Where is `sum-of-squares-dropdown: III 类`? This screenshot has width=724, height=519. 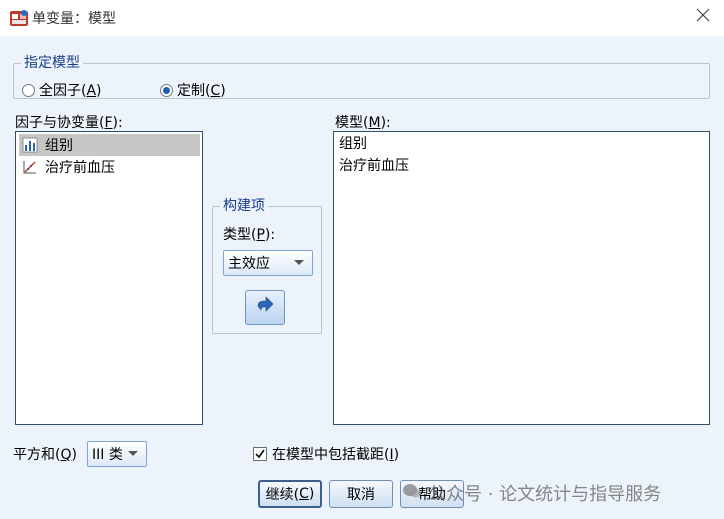
sum-of-squares-dropdown: III 类 is located at coordinates (117, 454).